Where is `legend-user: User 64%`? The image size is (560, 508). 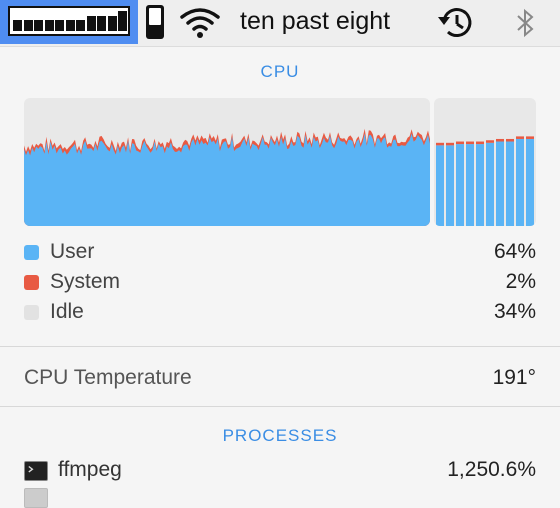 legend-user: User 64% is located at coordinates (280, 253).